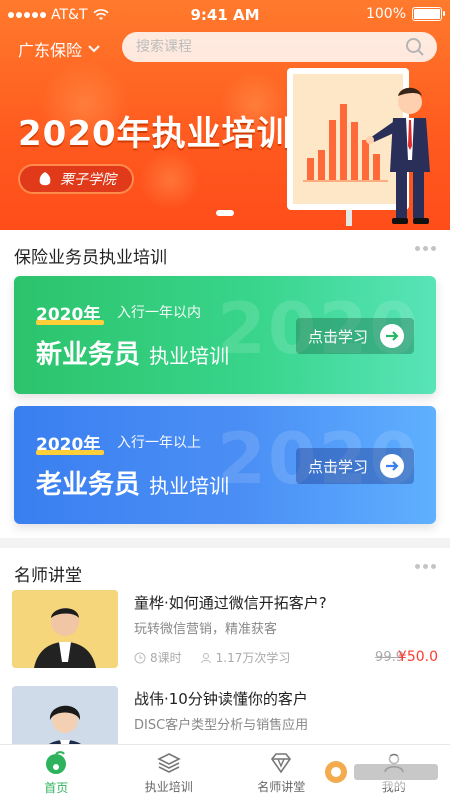  I want to click on course-item: 战伟·10分钟读懂你的客户 DISC客户类型分析与销售应用, so click(225, 715).